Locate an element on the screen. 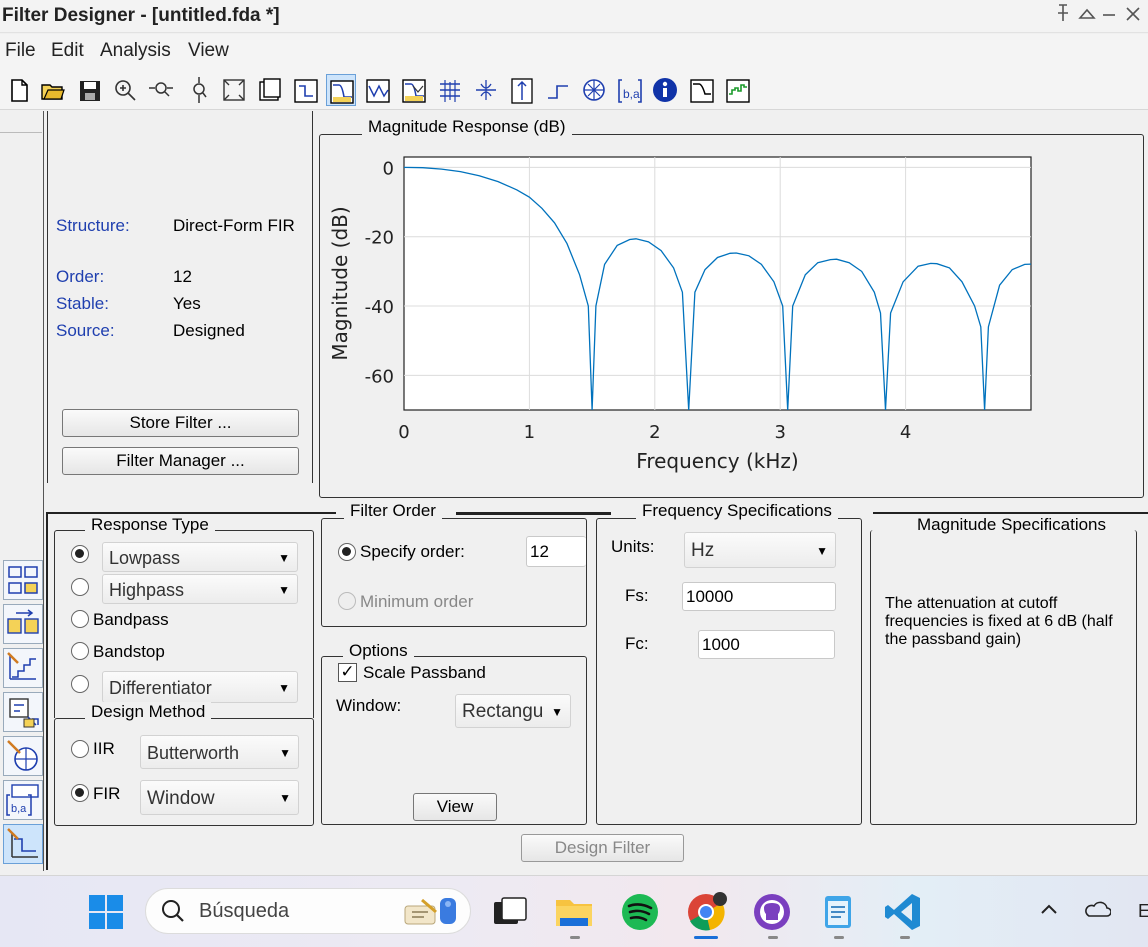  menu-file: File is located at coordinates (20, 51).